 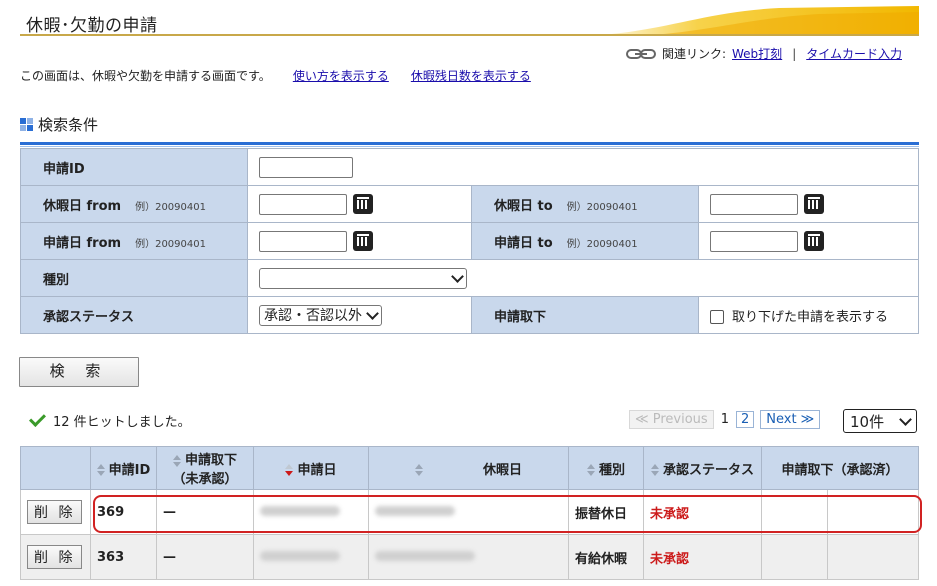 I want to click on search-button: 検 索, so click(x=79, y=372).